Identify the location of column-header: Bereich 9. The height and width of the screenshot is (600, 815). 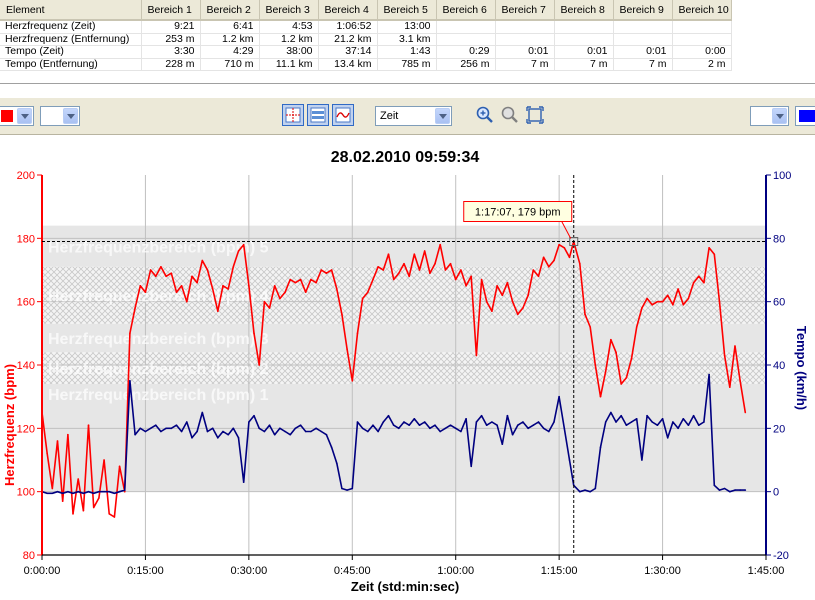
(643, 10).